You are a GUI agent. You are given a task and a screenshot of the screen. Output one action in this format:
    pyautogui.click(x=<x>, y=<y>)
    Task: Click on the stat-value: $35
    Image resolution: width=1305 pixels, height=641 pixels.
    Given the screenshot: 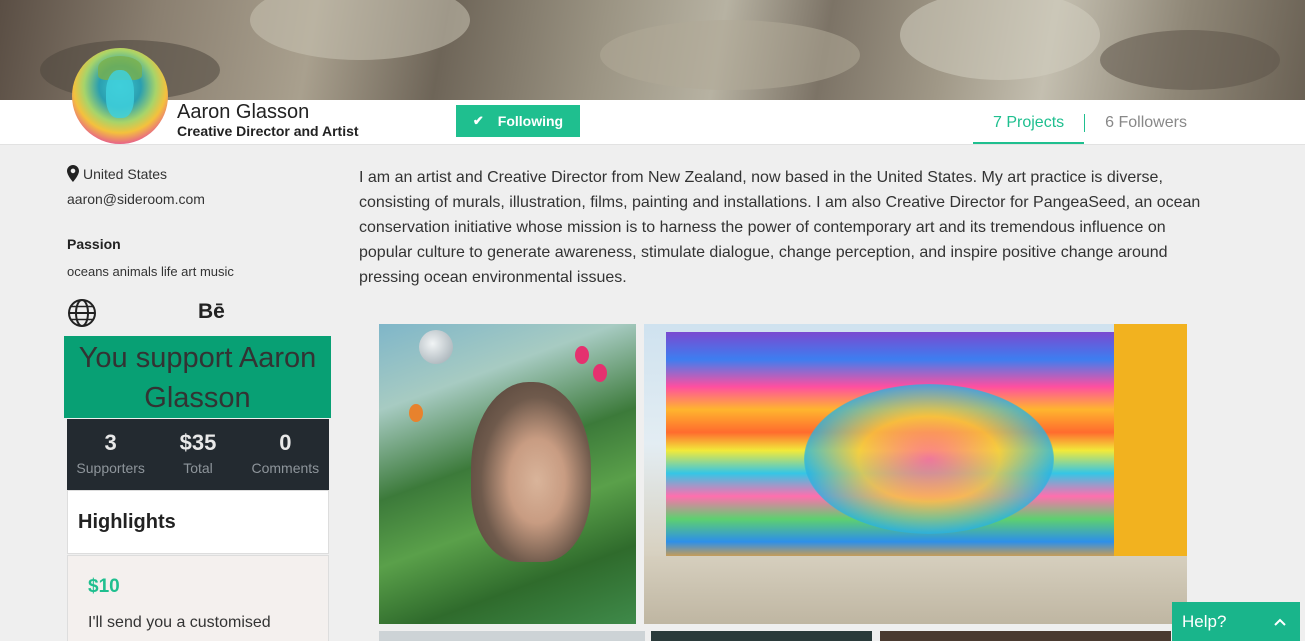 What is the action you would take?
    pyautogui.click(x=198, y=442)
    